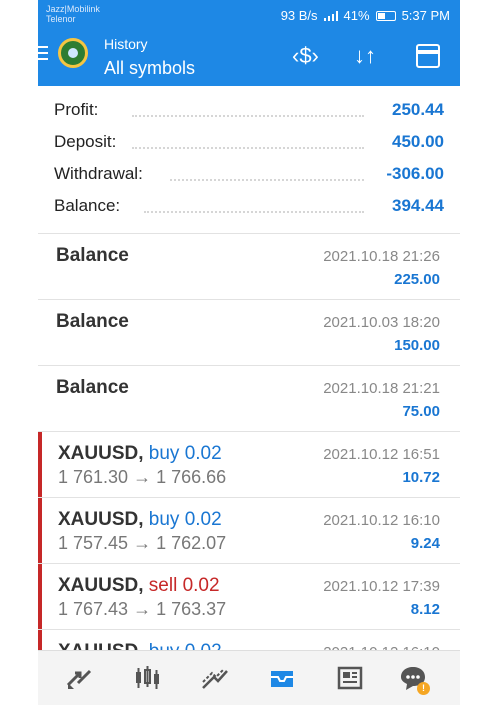 This screenshot has height=705, width=488. Describe the element at coordinates (330, 15) in the screenshot. I see `signal-icon` at that location.